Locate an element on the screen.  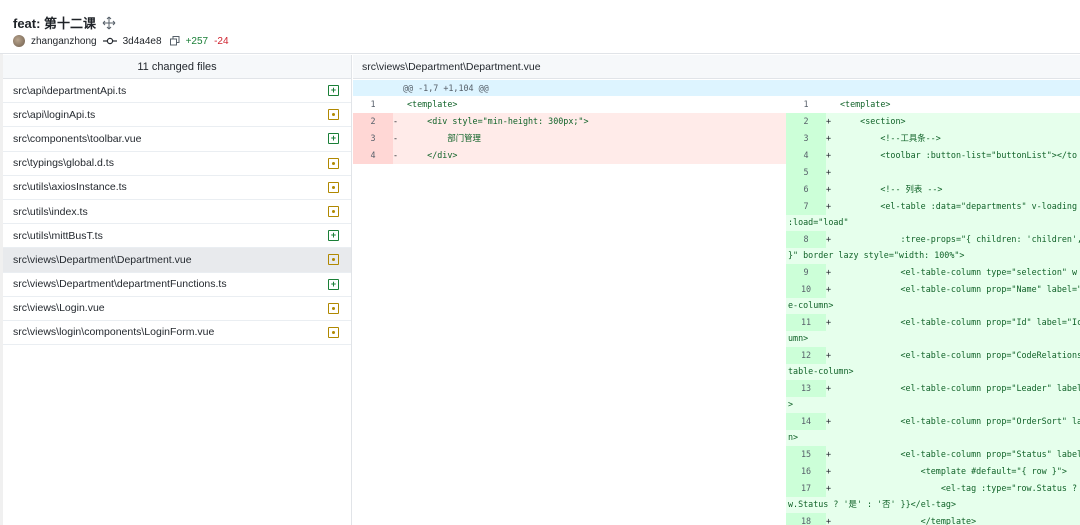
file-row: src\views\Department\Department.vue is located at coordinates (177, 260).